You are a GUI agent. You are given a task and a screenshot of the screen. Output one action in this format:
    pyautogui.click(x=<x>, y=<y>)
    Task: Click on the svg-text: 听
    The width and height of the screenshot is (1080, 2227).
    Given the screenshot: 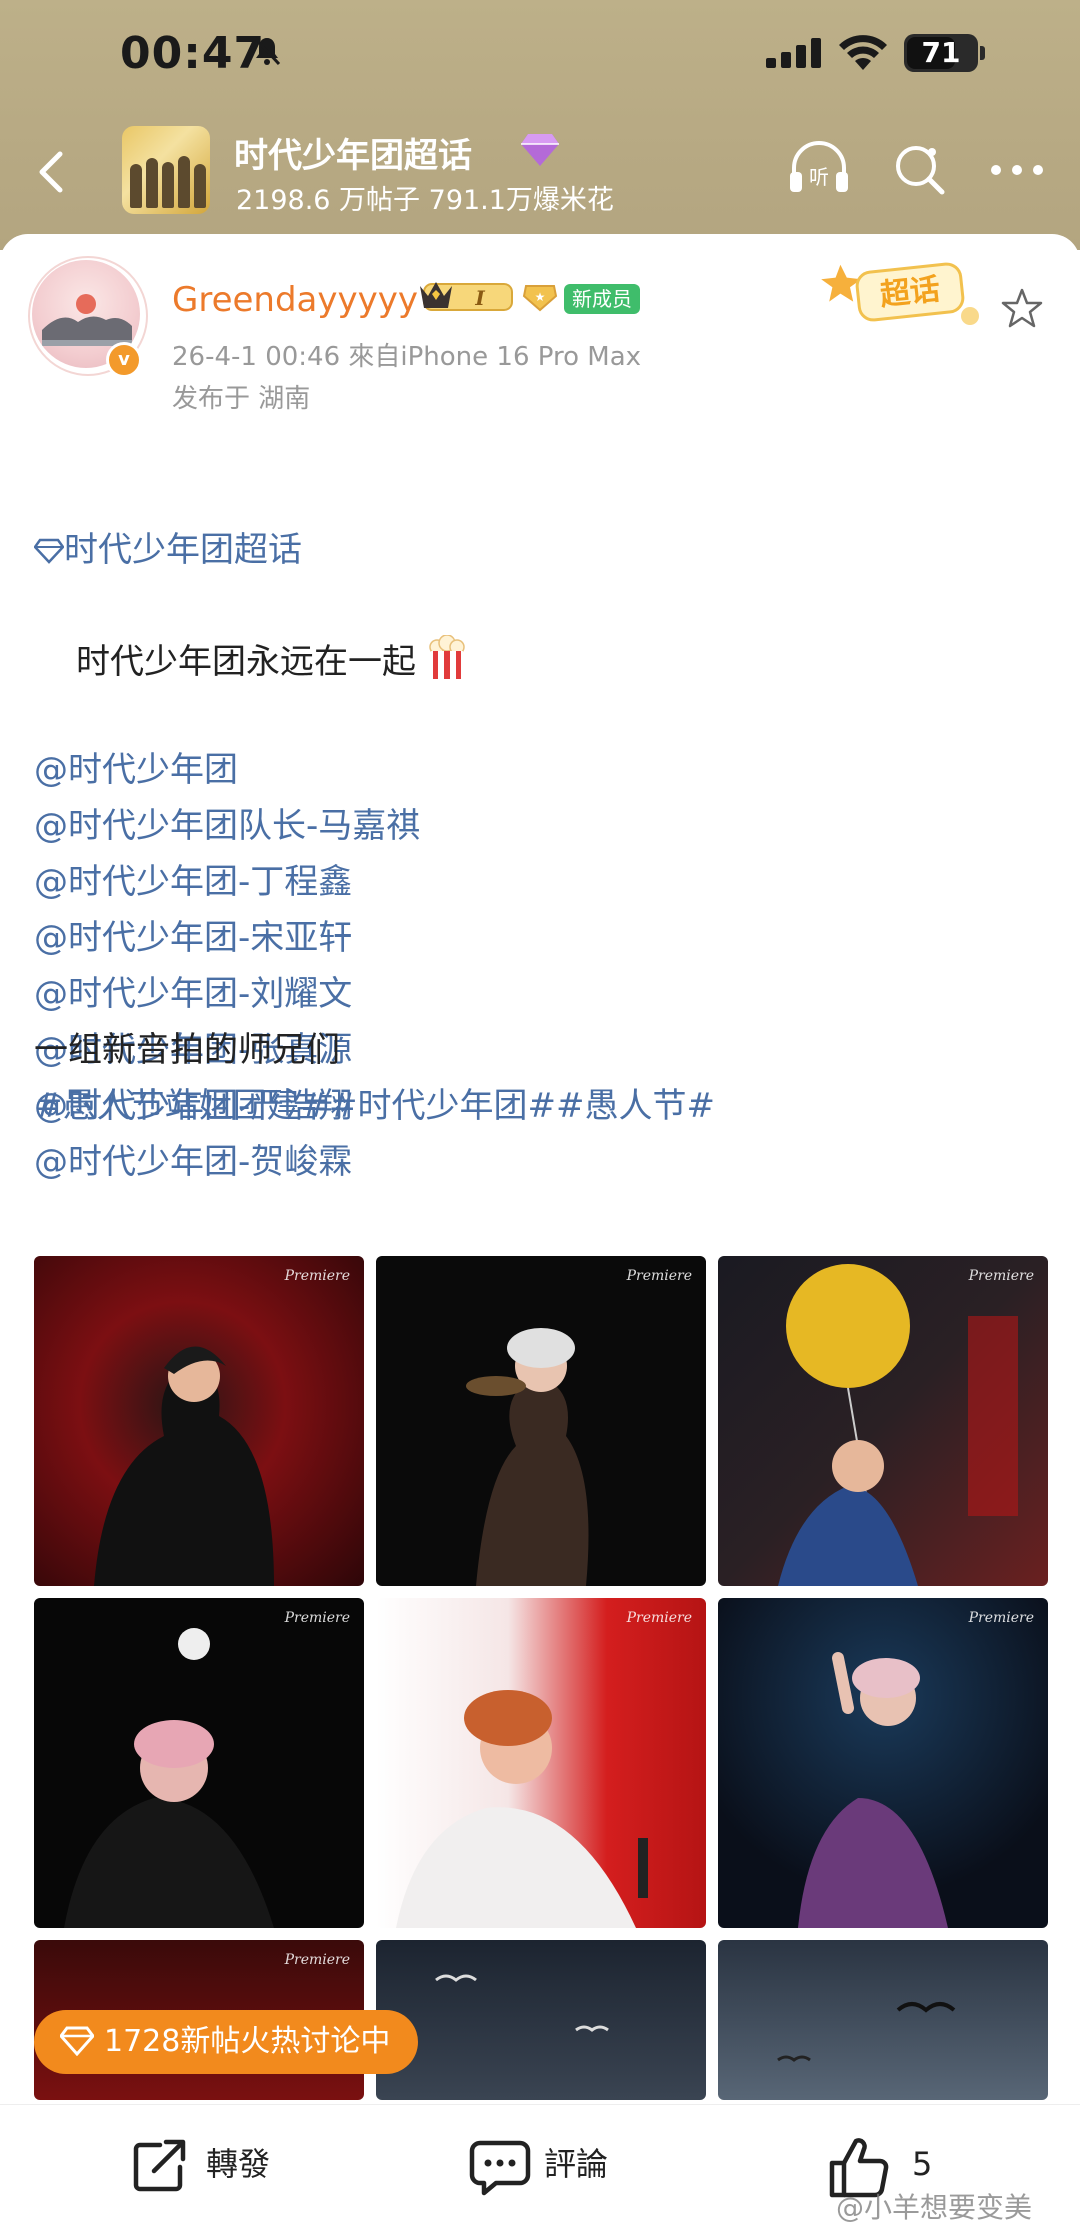 What is the action you would take?
    pyautogui.click(x=819, y=177)
    